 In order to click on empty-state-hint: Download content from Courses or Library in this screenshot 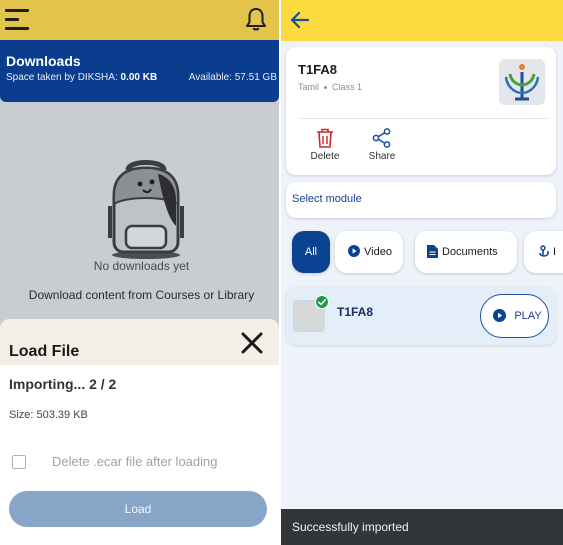, I will do `click(141, 295)`.